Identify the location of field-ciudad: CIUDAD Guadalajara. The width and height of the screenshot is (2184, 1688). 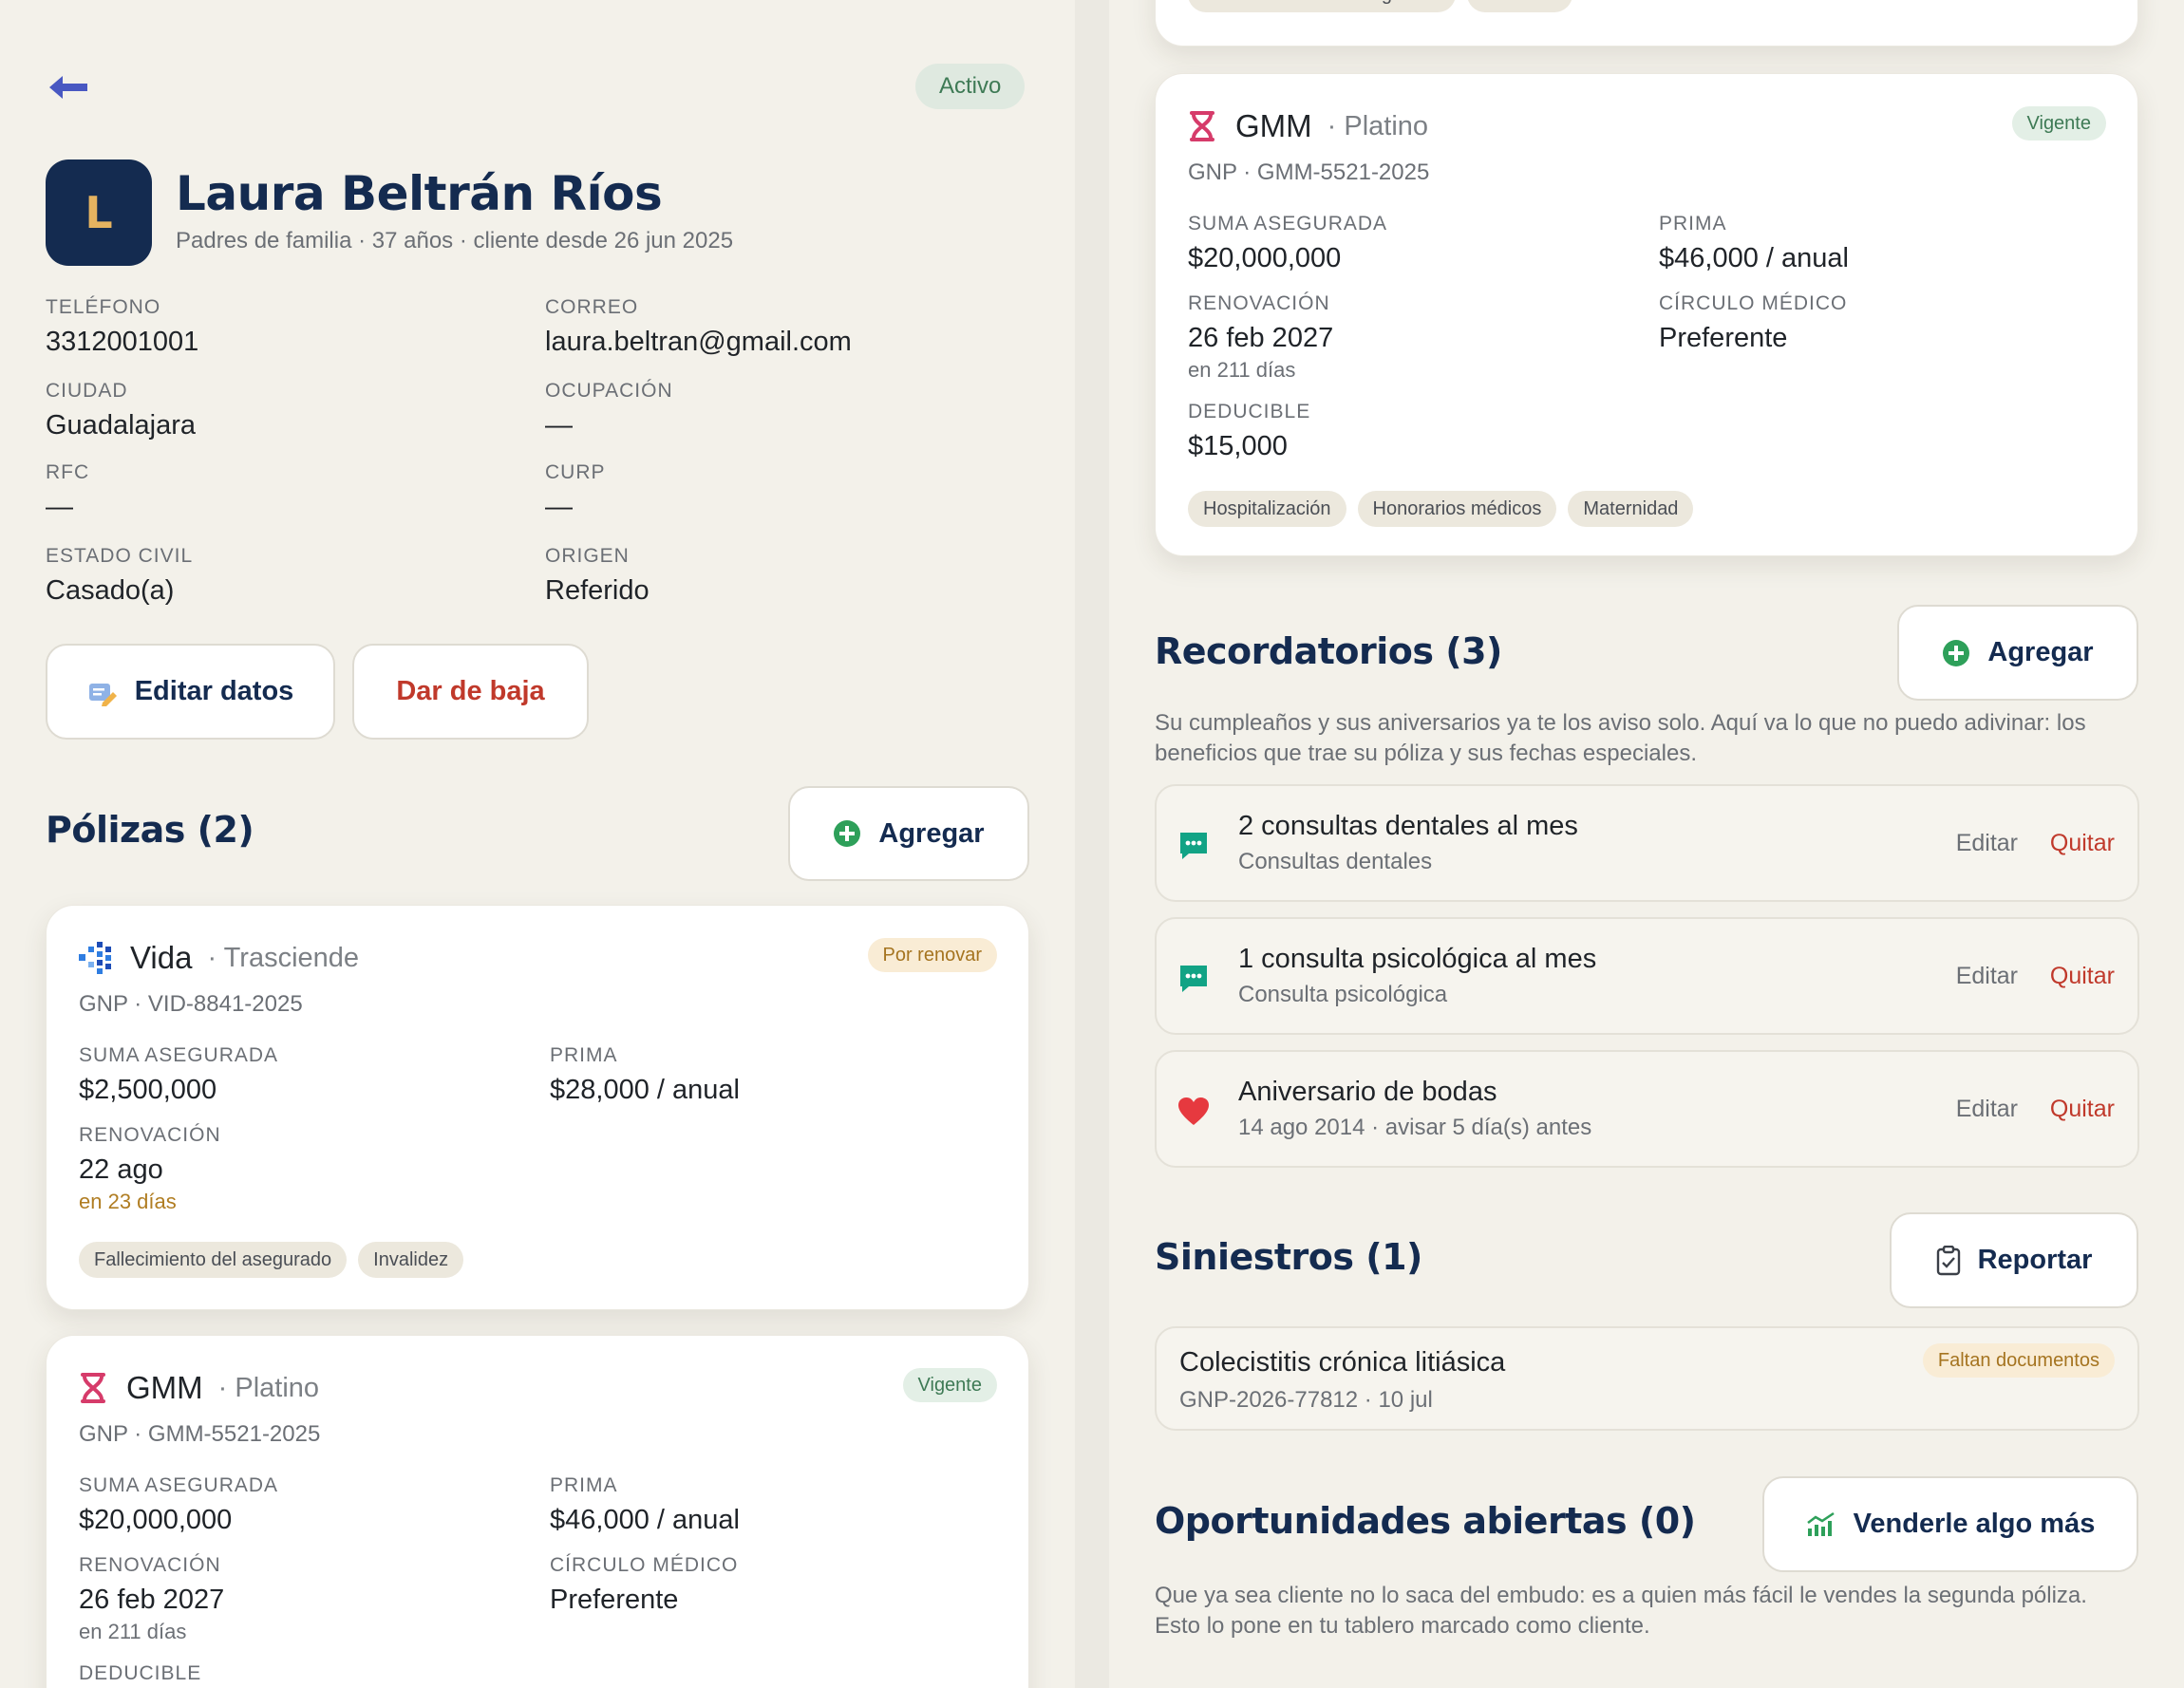
(121, 410).